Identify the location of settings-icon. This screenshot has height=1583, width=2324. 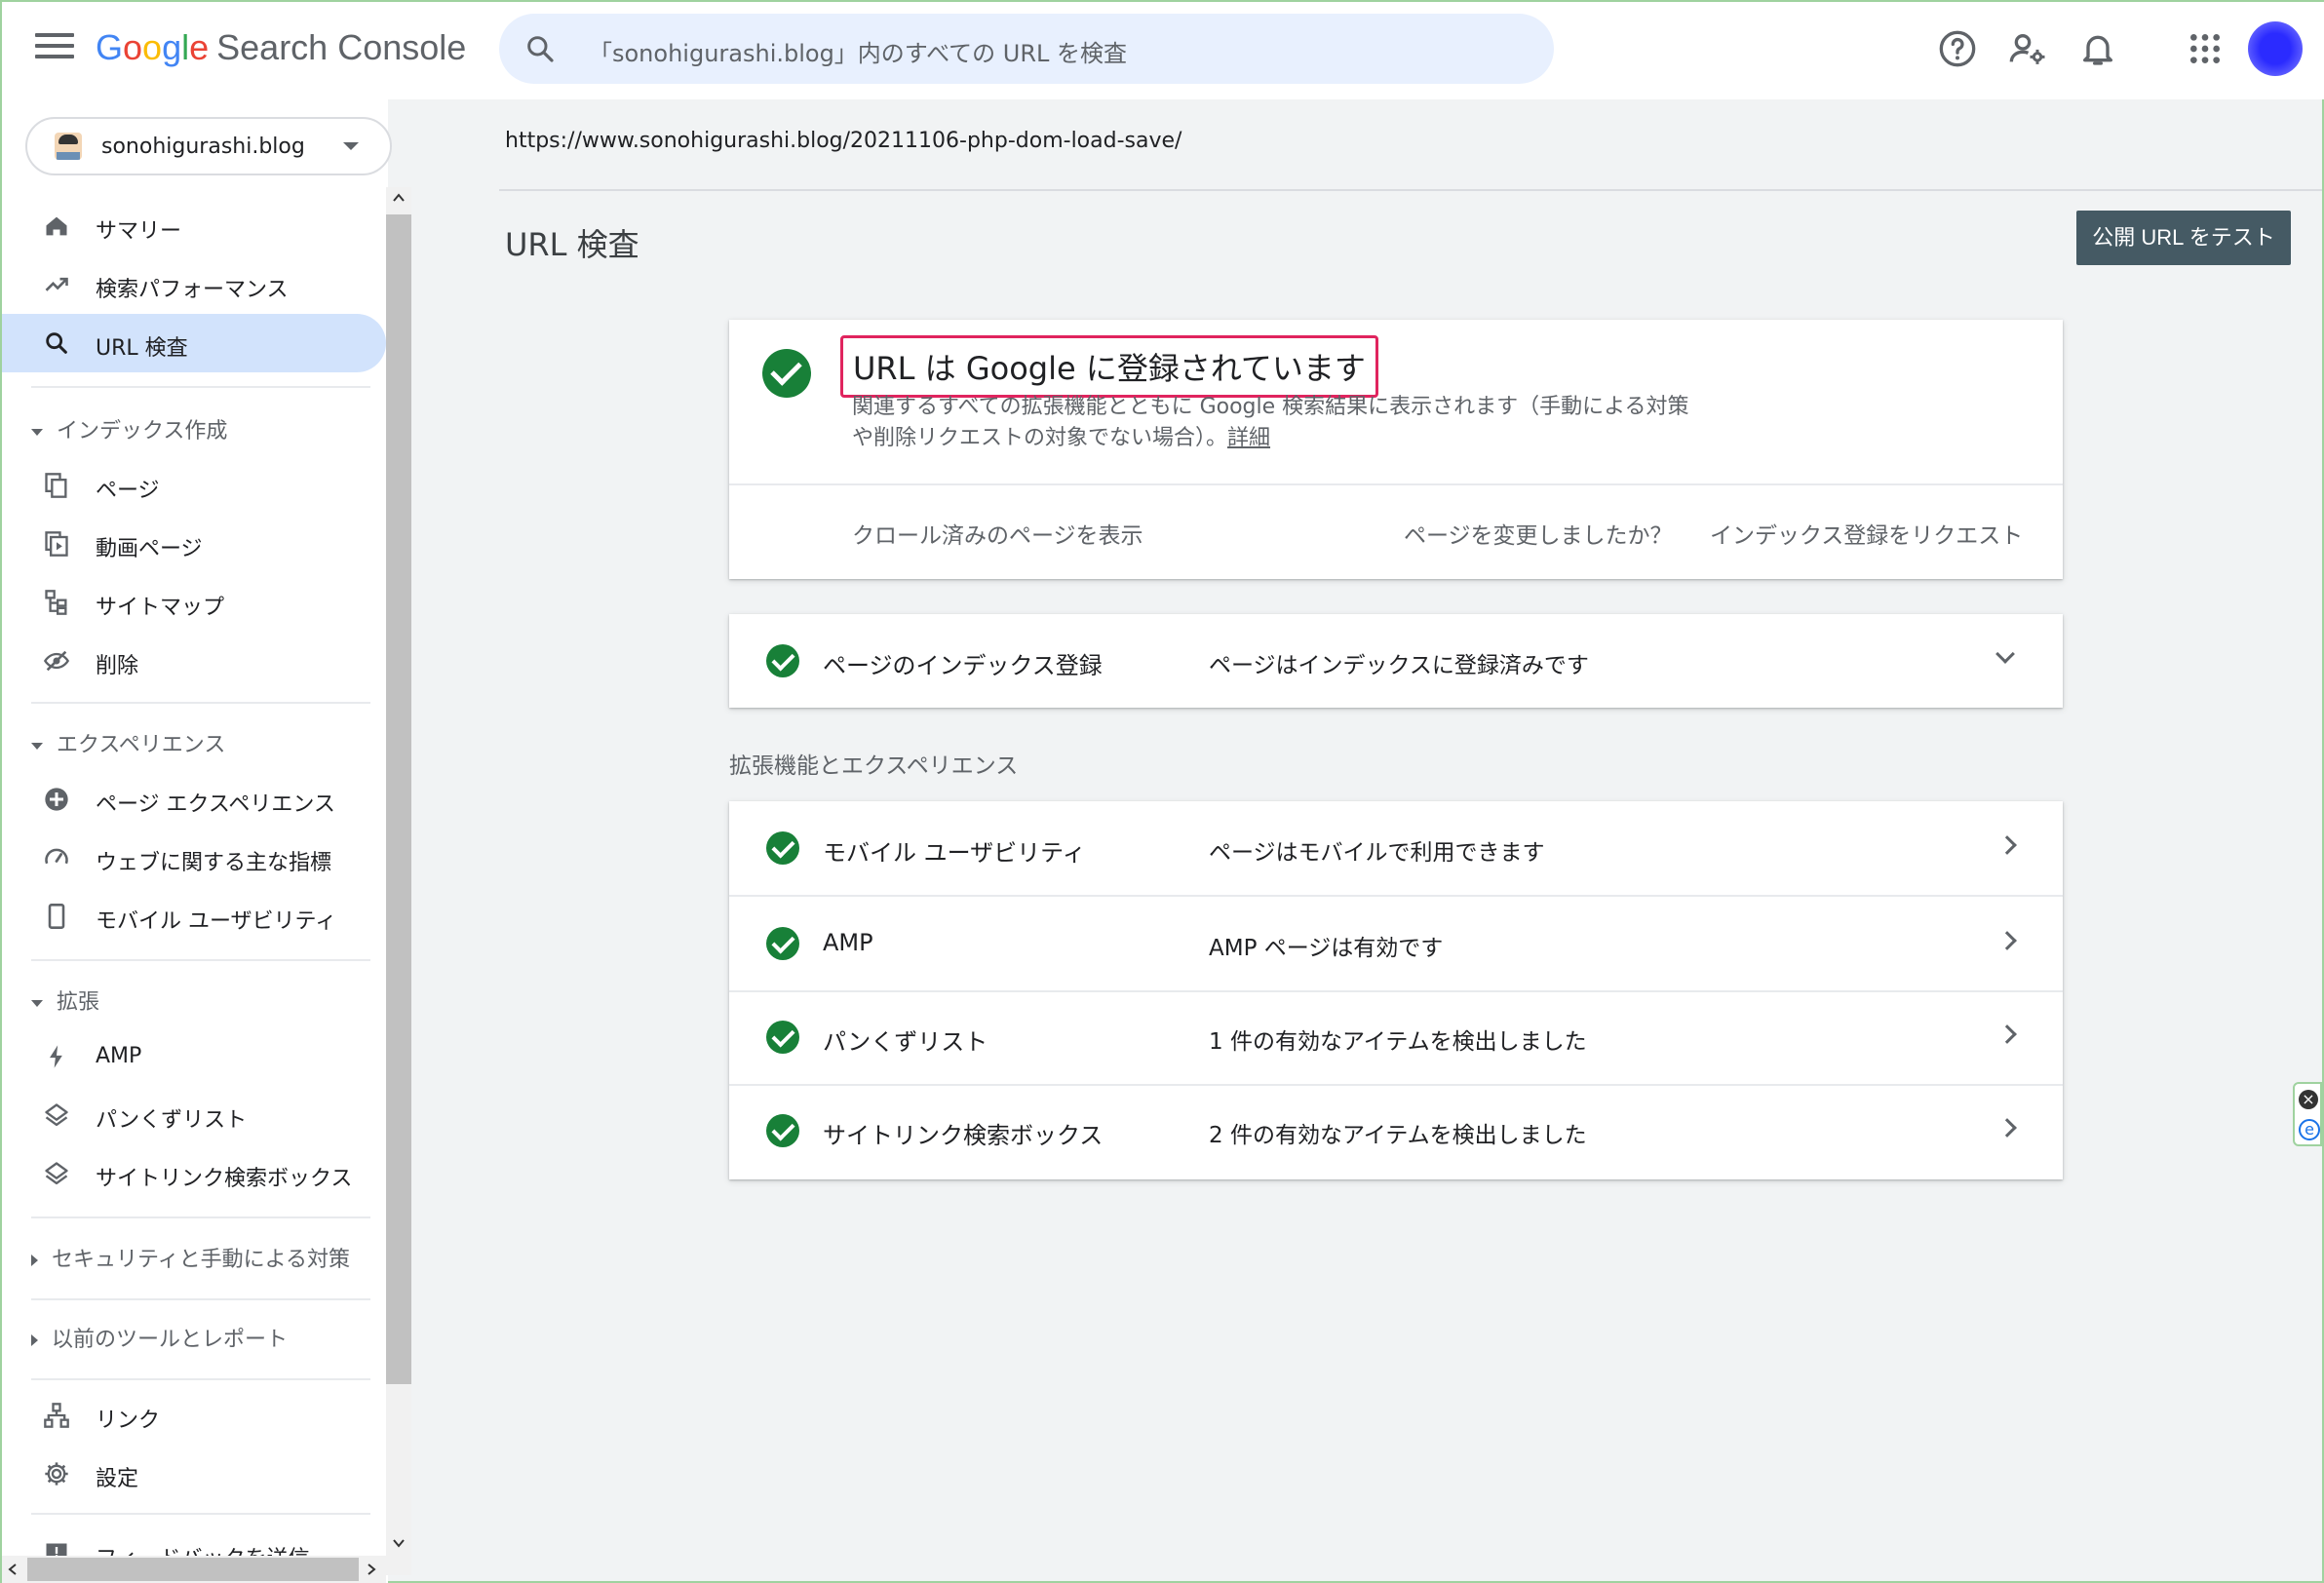
(56, 1474).